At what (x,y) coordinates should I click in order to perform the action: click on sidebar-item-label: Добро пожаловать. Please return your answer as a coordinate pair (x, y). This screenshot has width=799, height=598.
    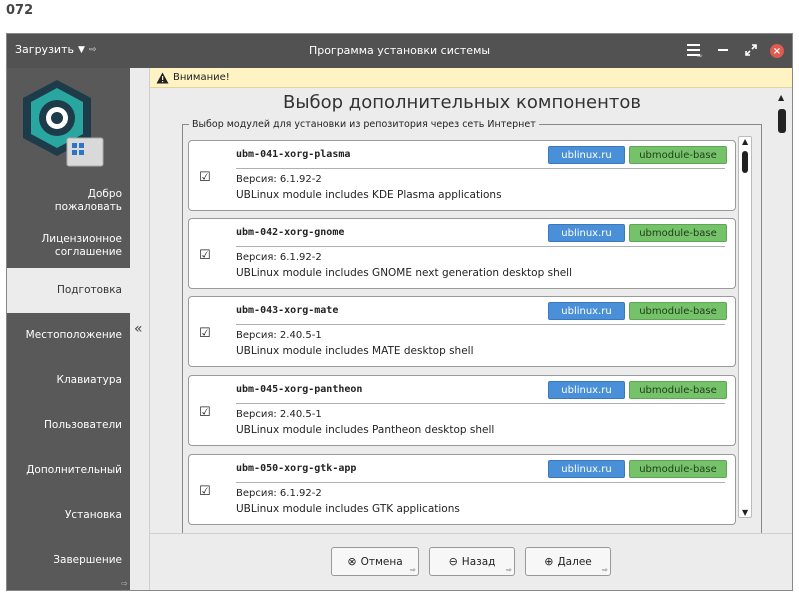
    Looking at the image, I should click on (88, 200).